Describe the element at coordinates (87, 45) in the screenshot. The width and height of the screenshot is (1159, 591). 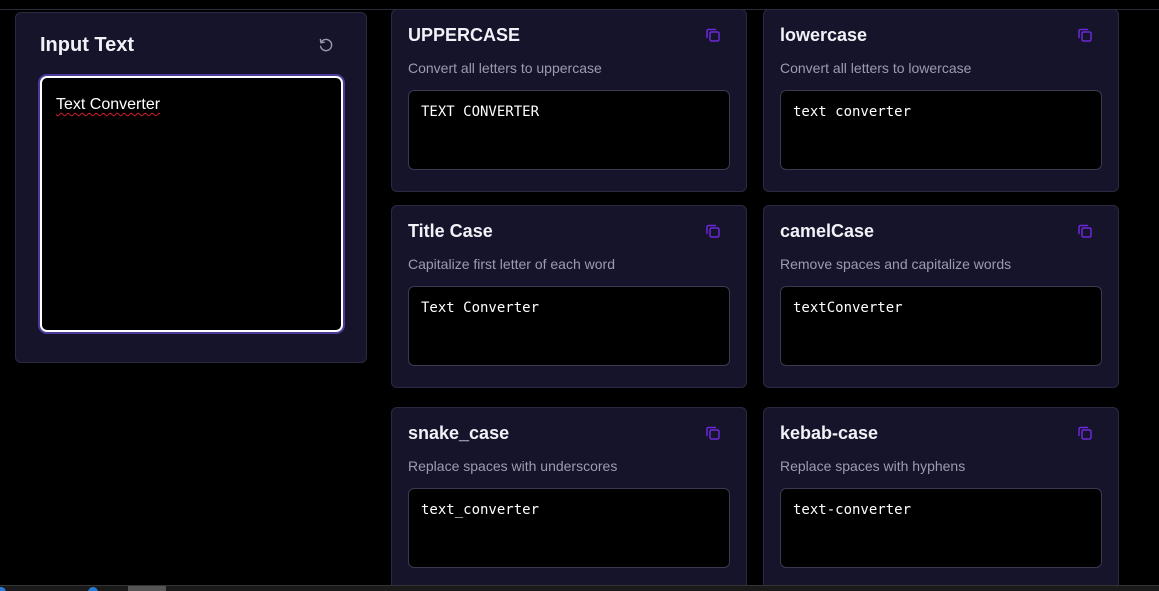
I see `input-title: Input Text` at that location.